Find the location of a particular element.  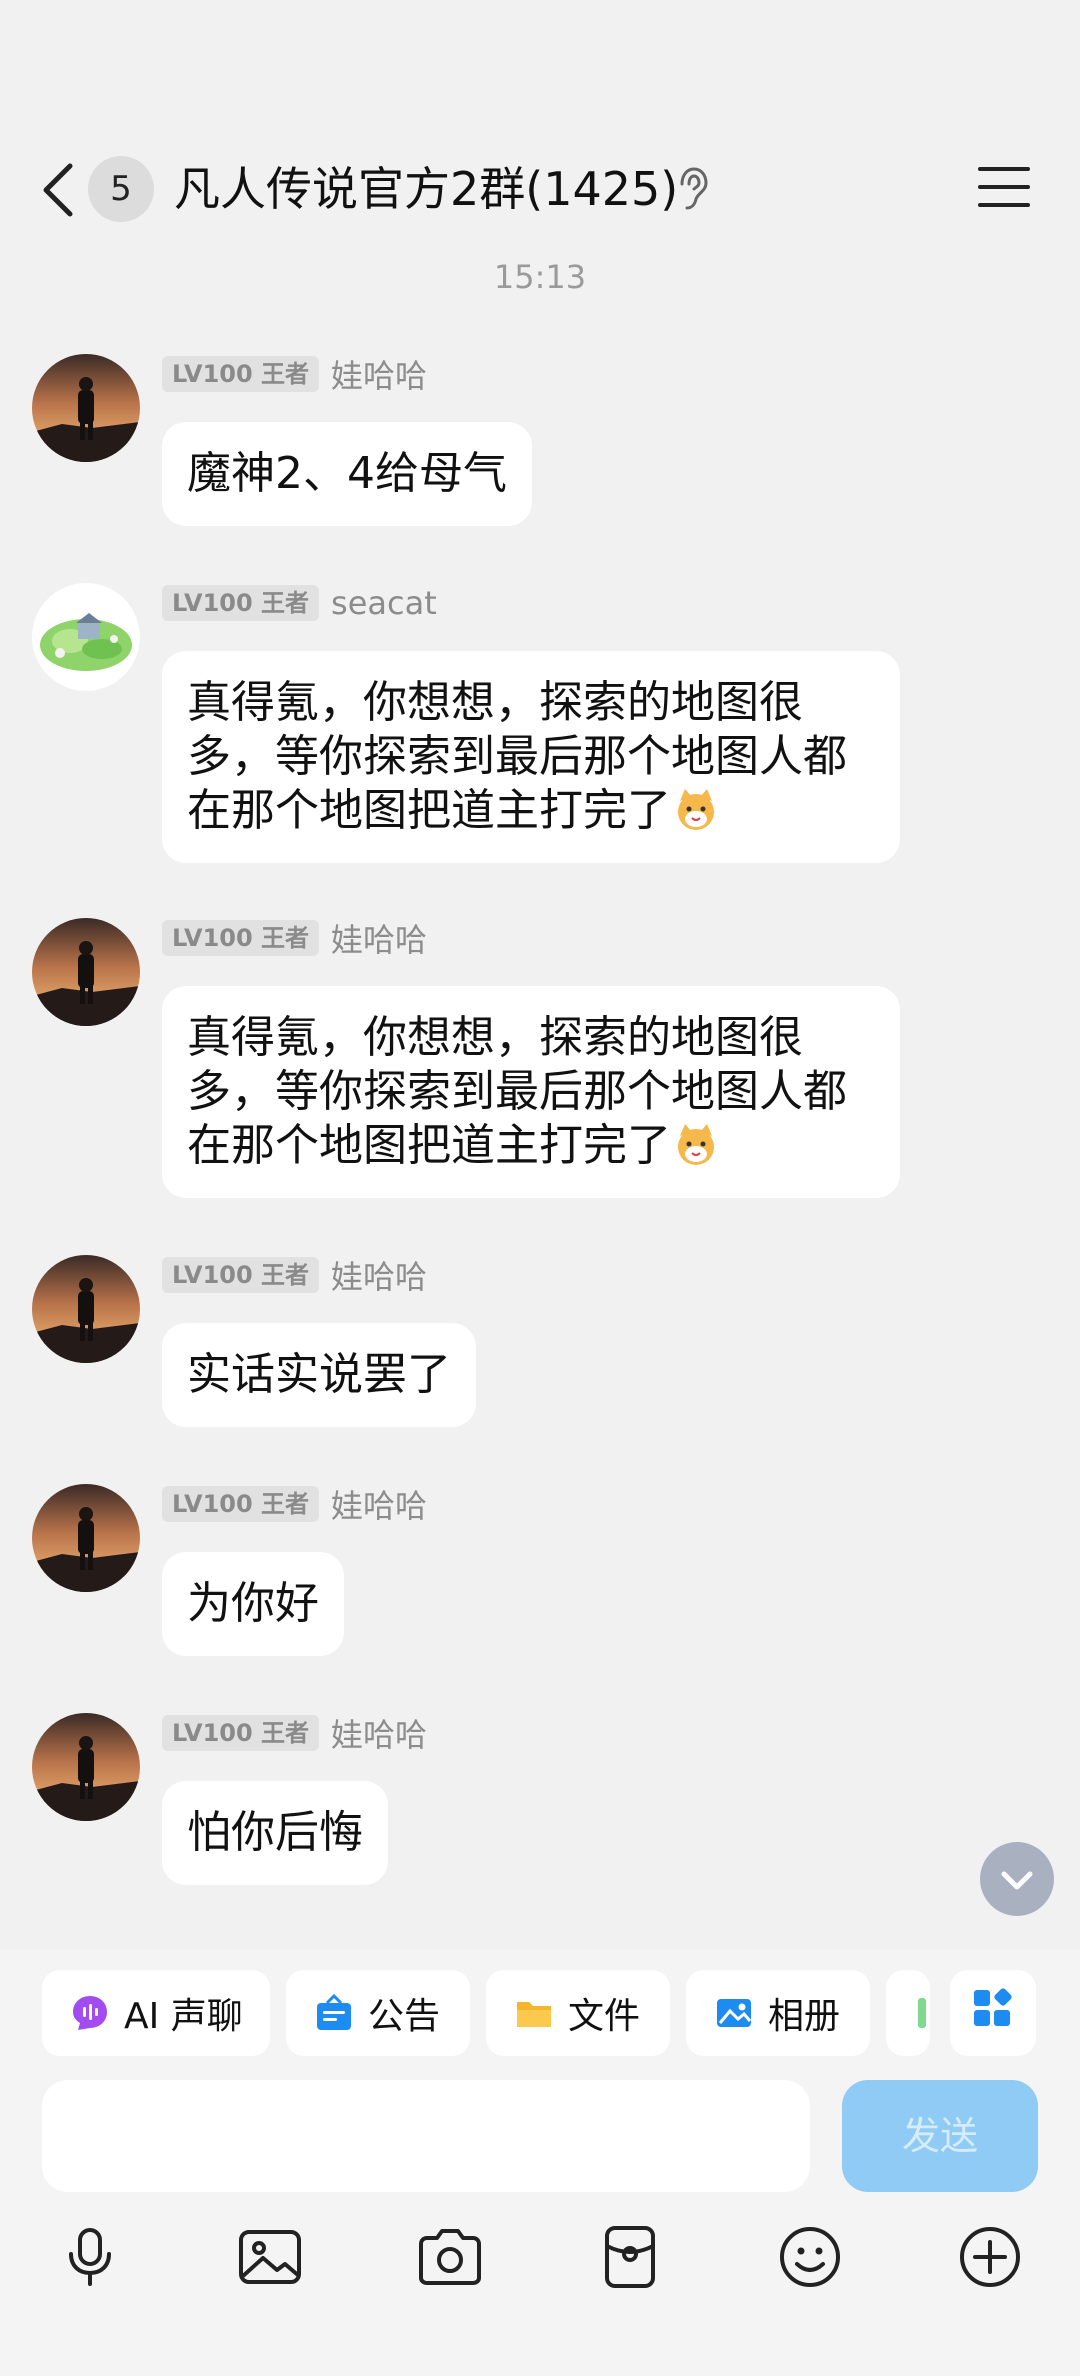

message-timestamp: 15:13 is located at coordinates (540, 277).